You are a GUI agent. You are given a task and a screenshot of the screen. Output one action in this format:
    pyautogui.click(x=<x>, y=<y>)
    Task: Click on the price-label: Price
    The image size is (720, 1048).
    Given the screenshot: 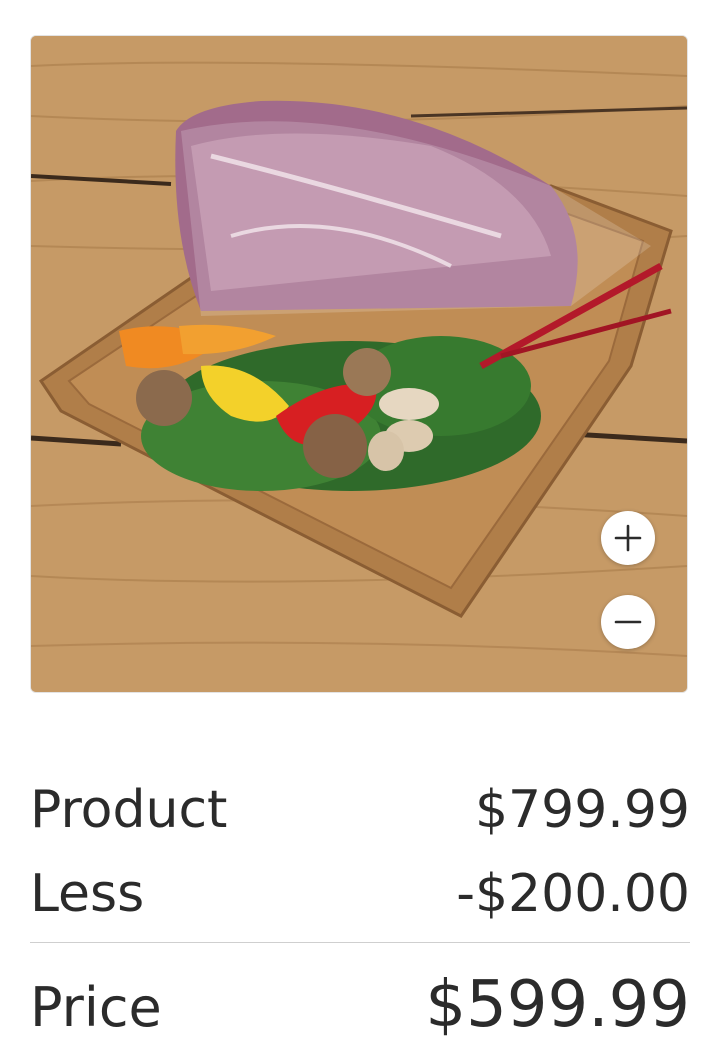 What is the action you would take?
    pyautogui.click(x=96, y=1007)
    